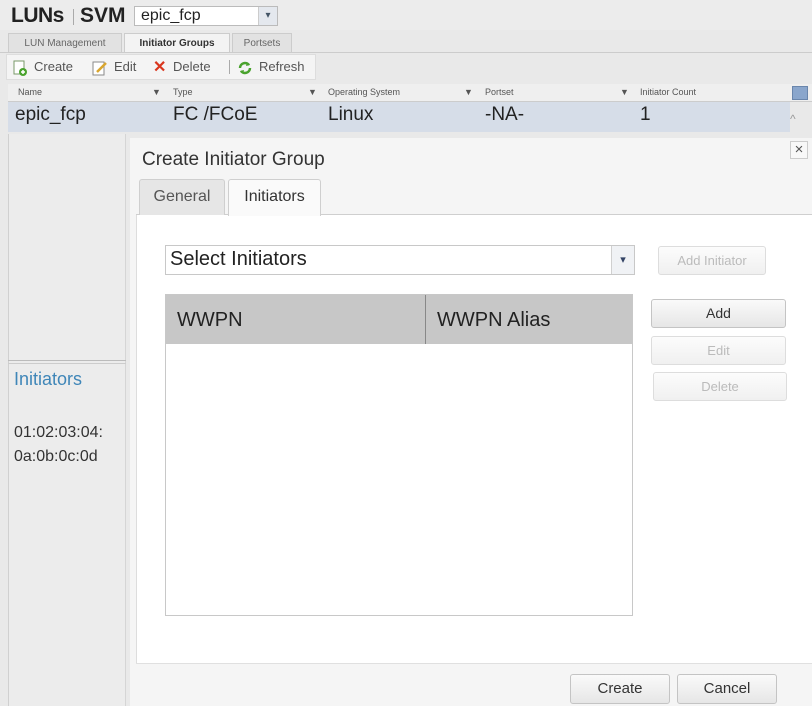 This screenshot has height=706, width=812. I want to click on column-header-initiator-count: Initiator Count, so click(668, 92).